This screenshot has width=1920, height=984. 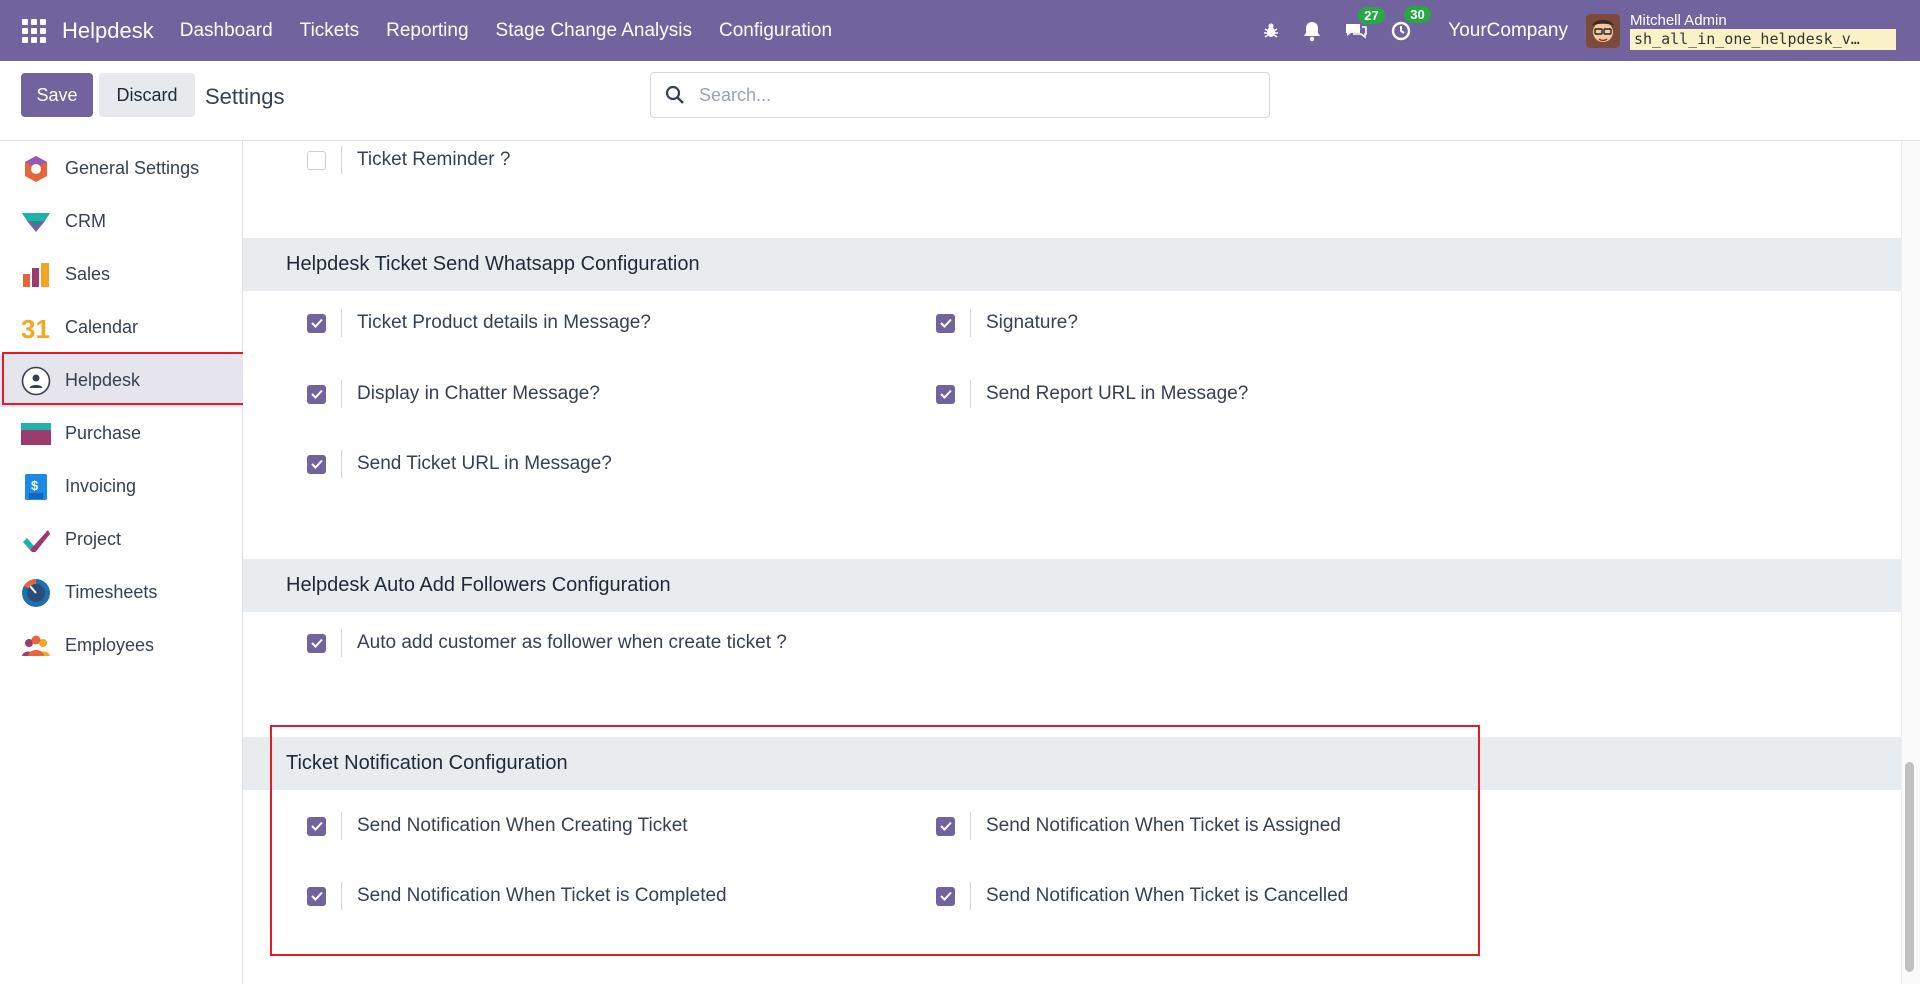 I want to click on company-switcher: YourCompany, so click(x=1508, y=31).